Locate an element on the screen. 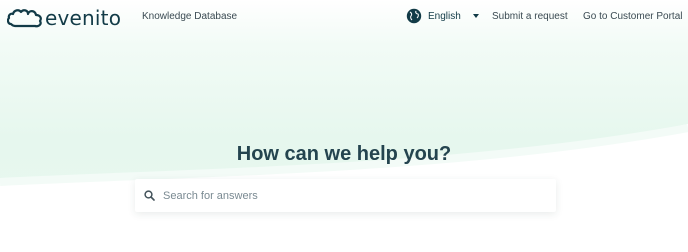  globe-icon is located at coordinates (414, 16).